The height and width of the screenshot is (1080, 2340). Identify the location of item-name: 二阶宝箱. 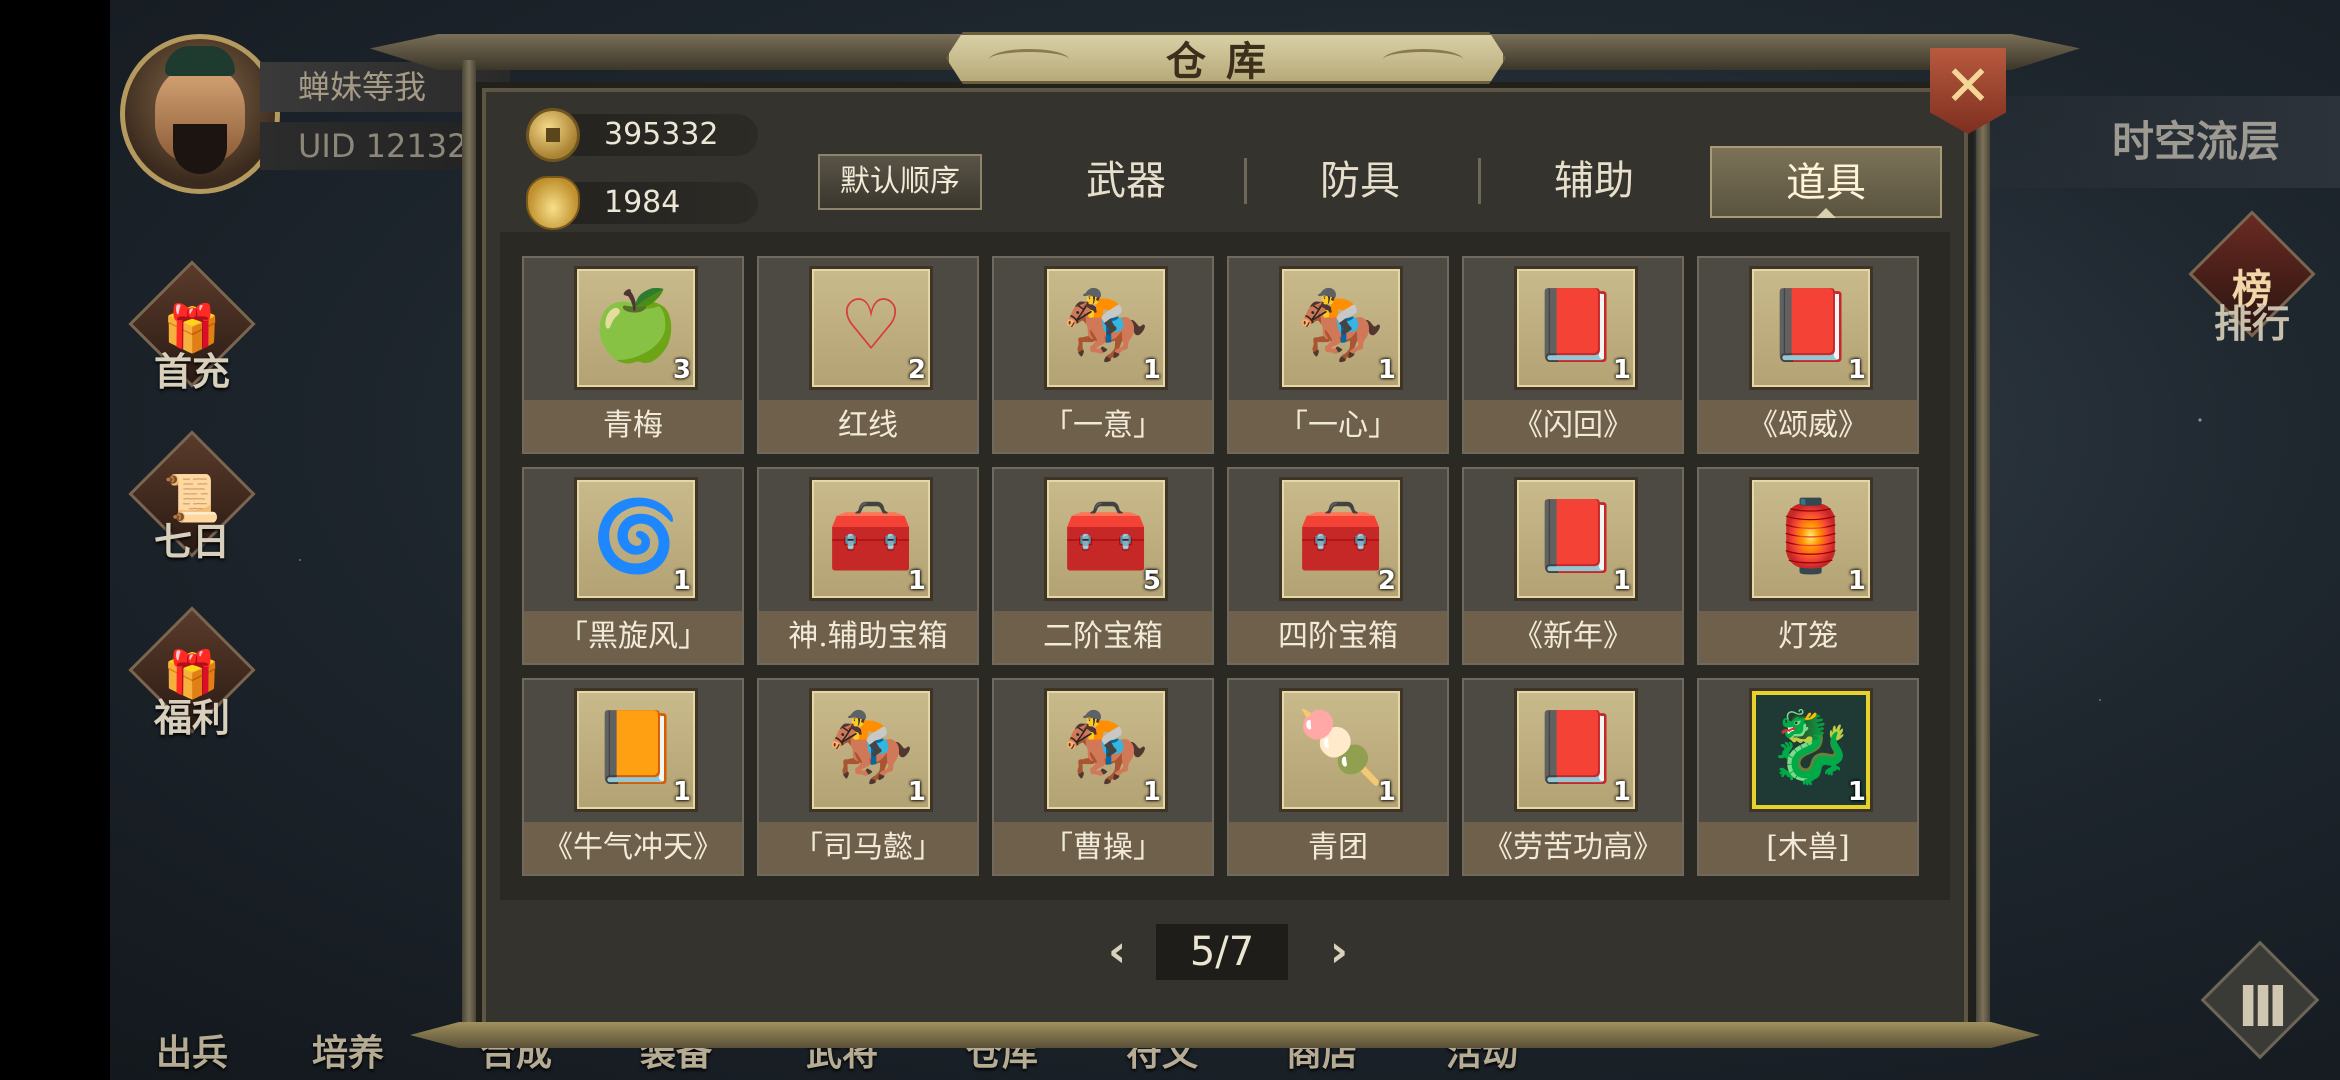
(1103, 637).